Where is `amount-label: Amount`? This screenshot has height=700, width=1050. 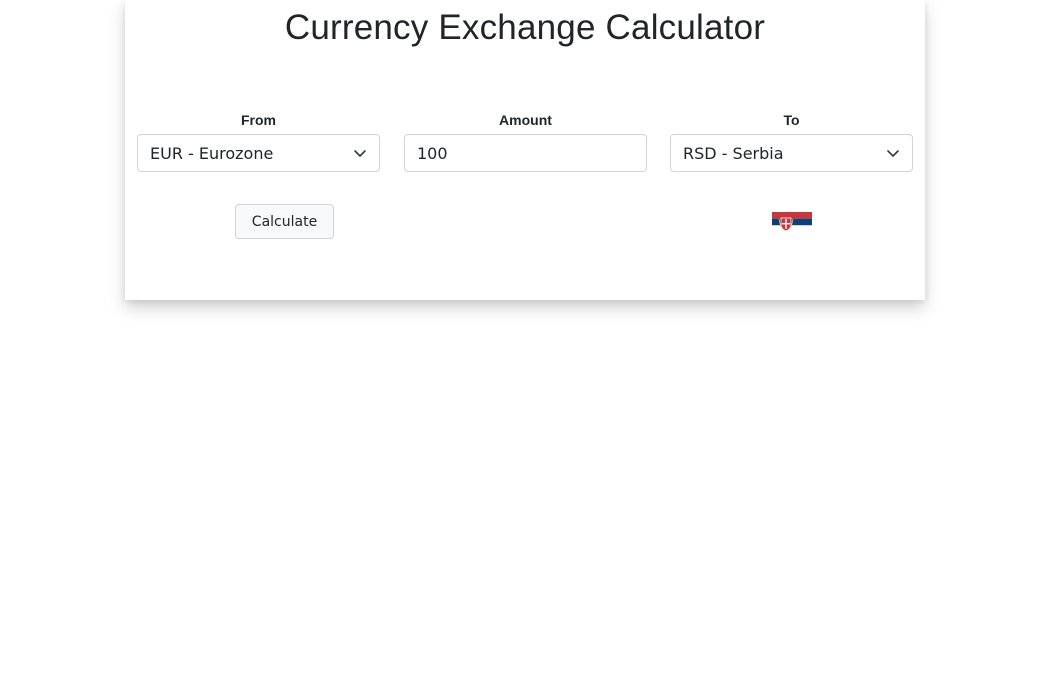 amount-label: Amount is located at coordinates (525, 120).